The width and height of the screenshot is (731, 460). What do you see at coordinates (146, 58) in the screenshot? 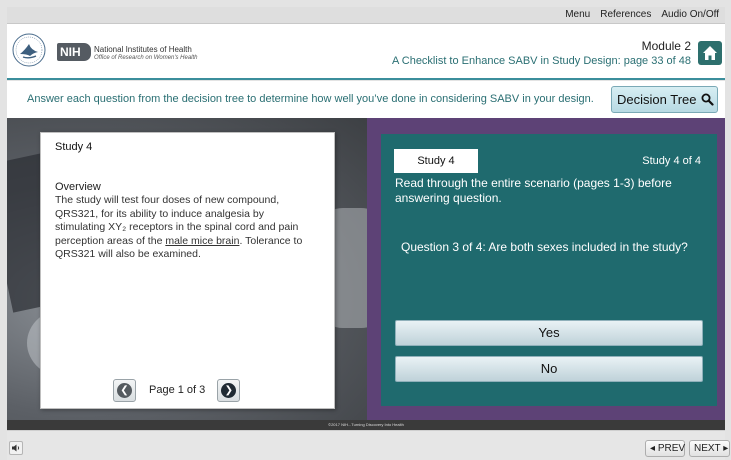
I see `nih-office: Office of Research on Women's Health` at bounding box center [146, 58].